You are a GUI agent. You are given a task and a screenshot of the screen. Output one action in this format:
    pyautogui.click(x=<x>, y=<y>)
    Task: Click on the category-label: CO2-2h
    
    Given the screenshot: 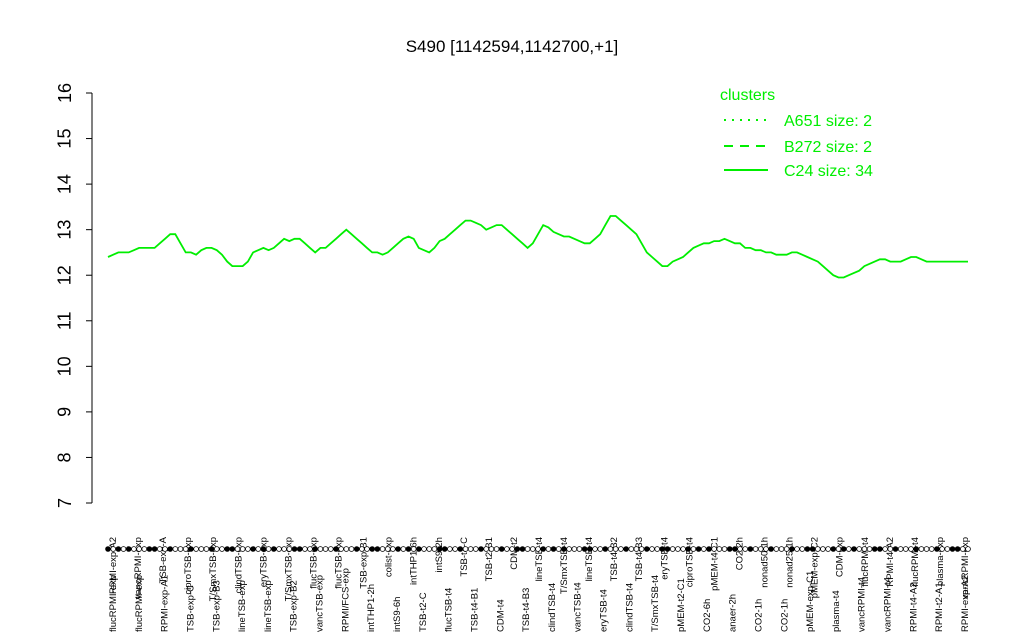 What is the action you would take?
    pyautogui.click(x=740, y=553)
    